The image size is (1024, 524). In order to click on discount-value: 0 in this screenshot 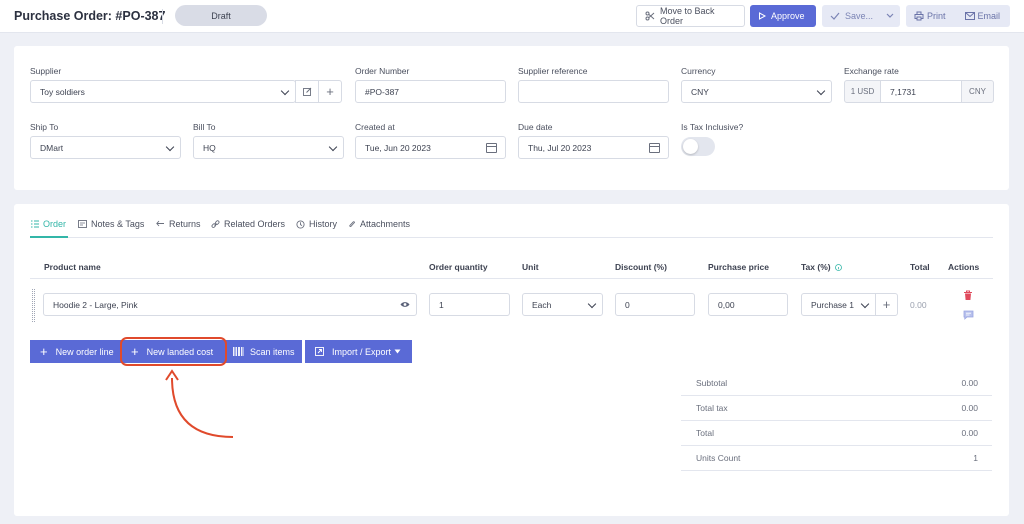, I will do `click(627, 304)`.